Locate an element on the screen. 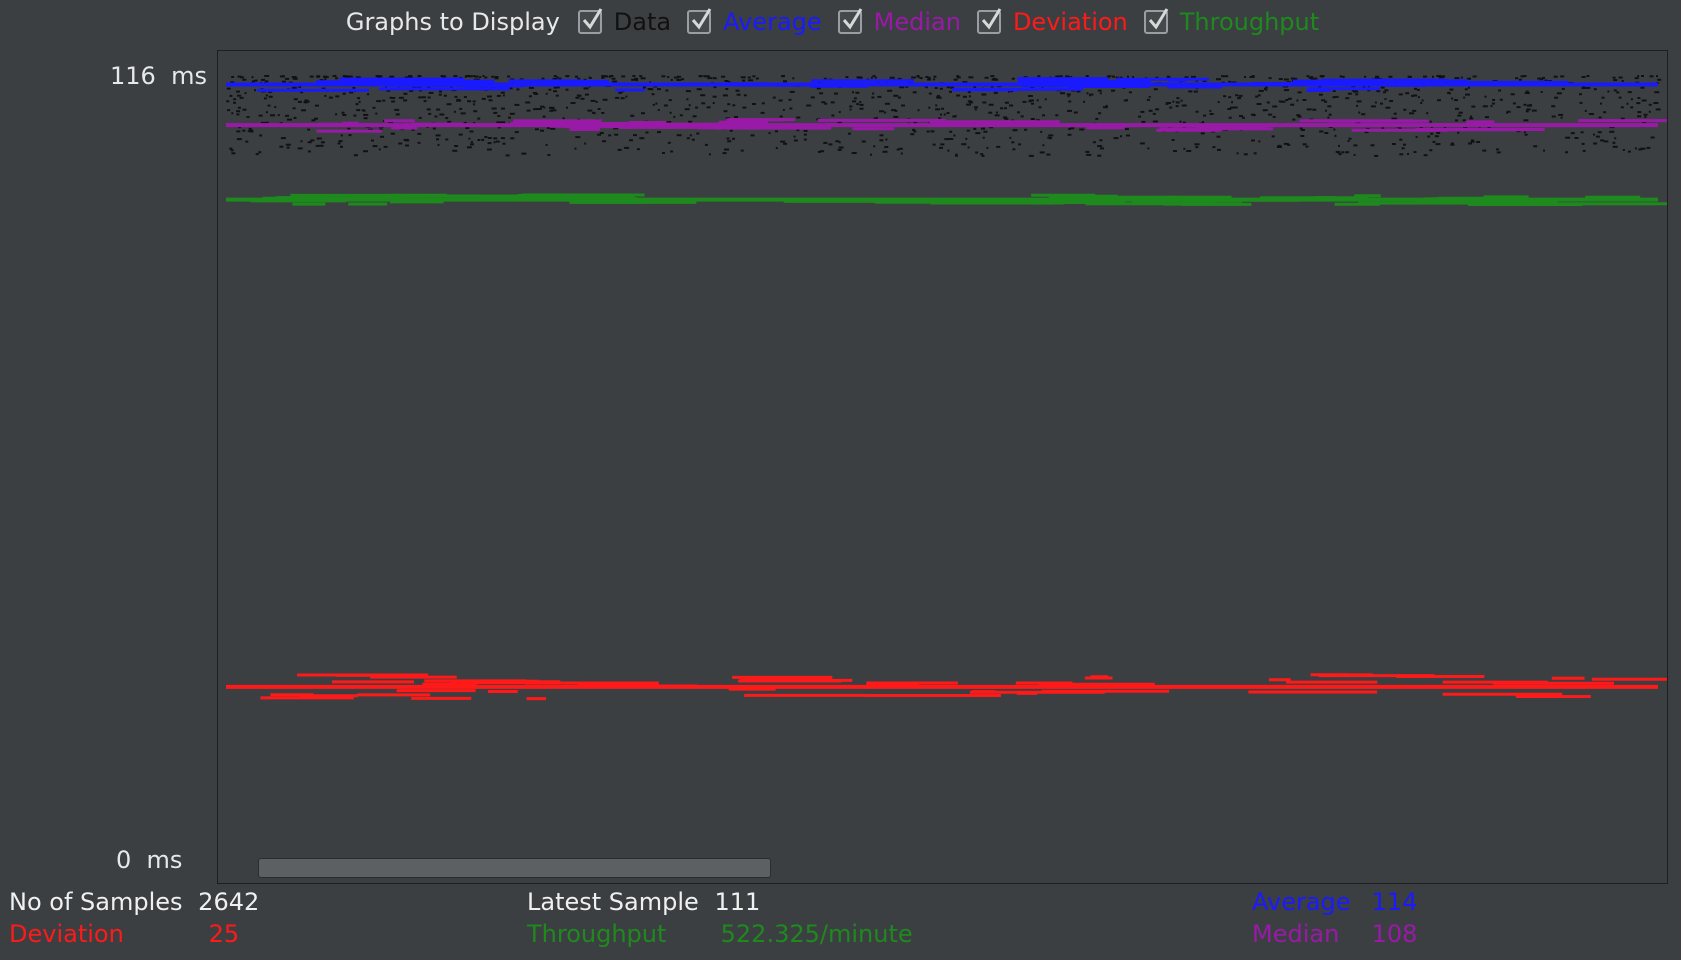 The width and height of the screenshot is (1681, 960). toggle-deviation: Deviation is located at coordinates (1052, 22).